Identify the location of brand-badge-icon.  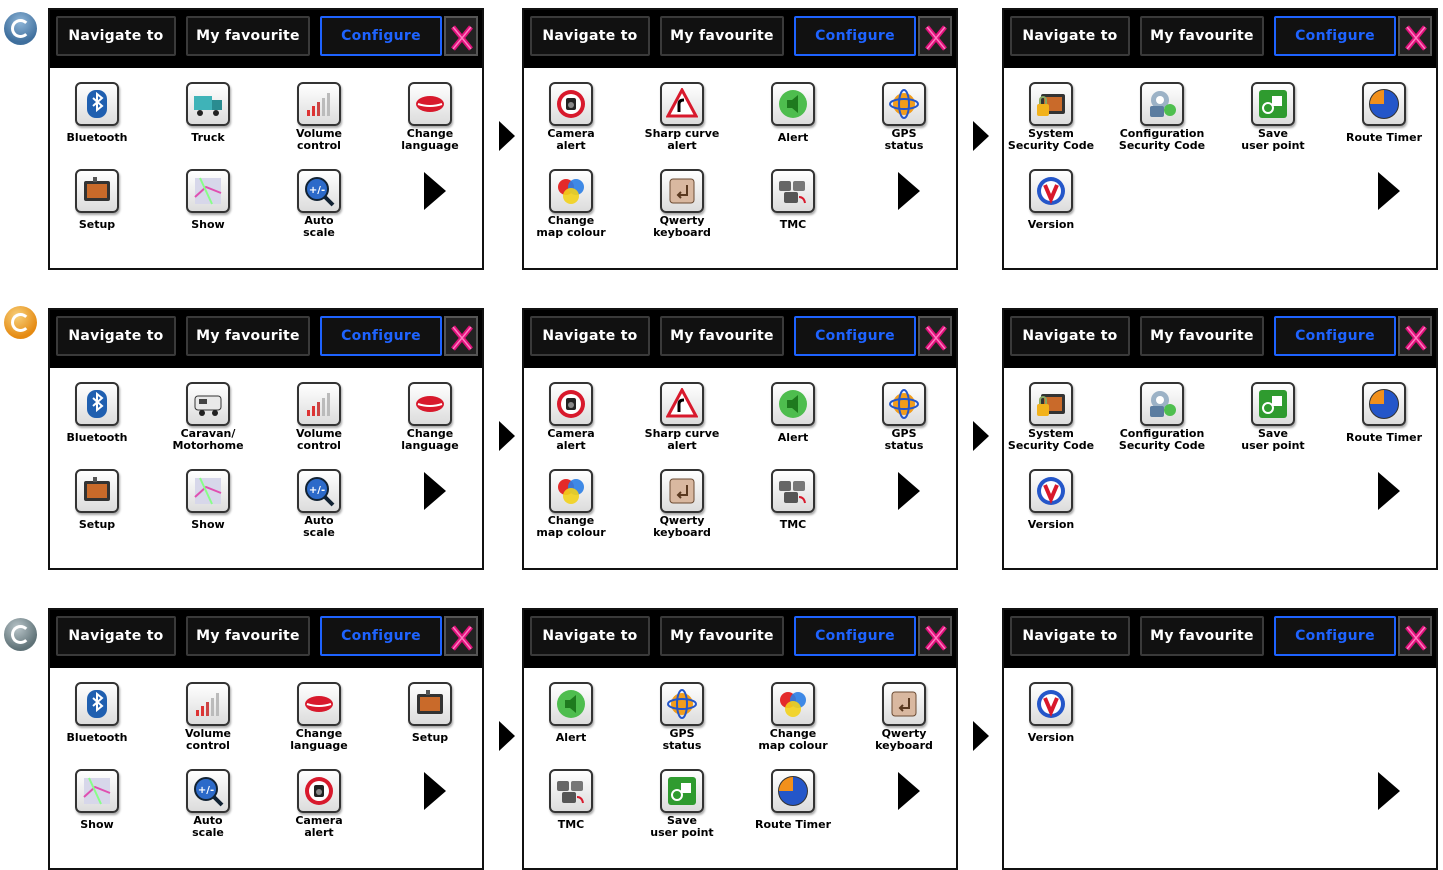
(20, 634).